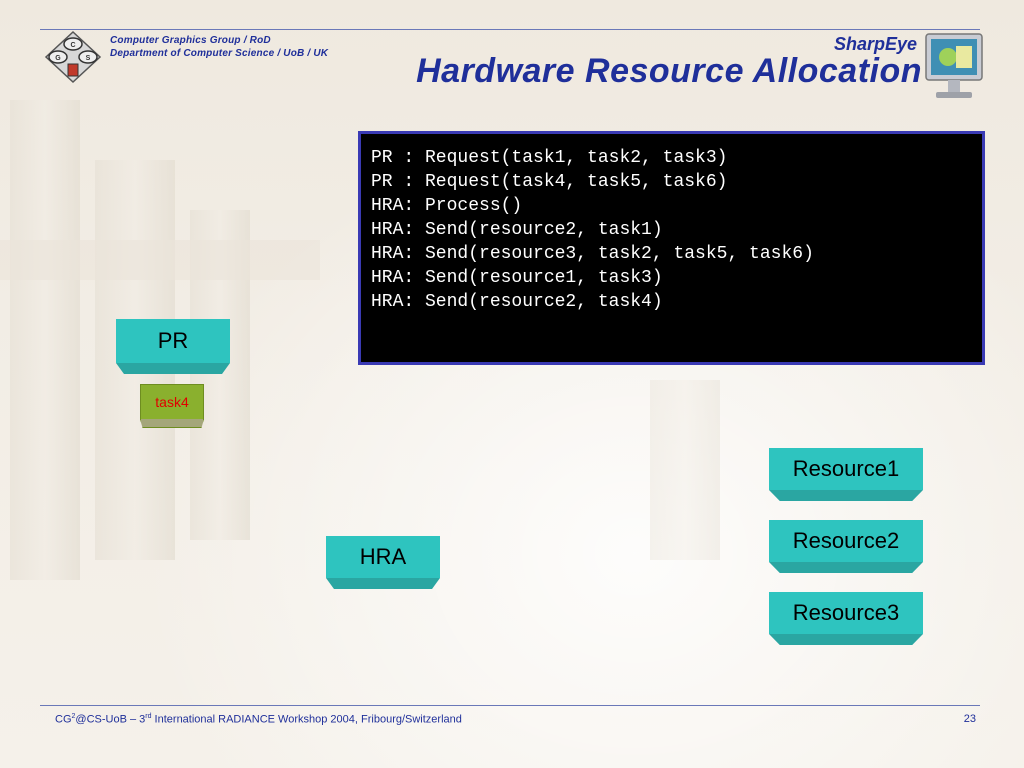 The image size is (1024, 768). I want to click on resource1-node: Resource1, so click(846, 469).